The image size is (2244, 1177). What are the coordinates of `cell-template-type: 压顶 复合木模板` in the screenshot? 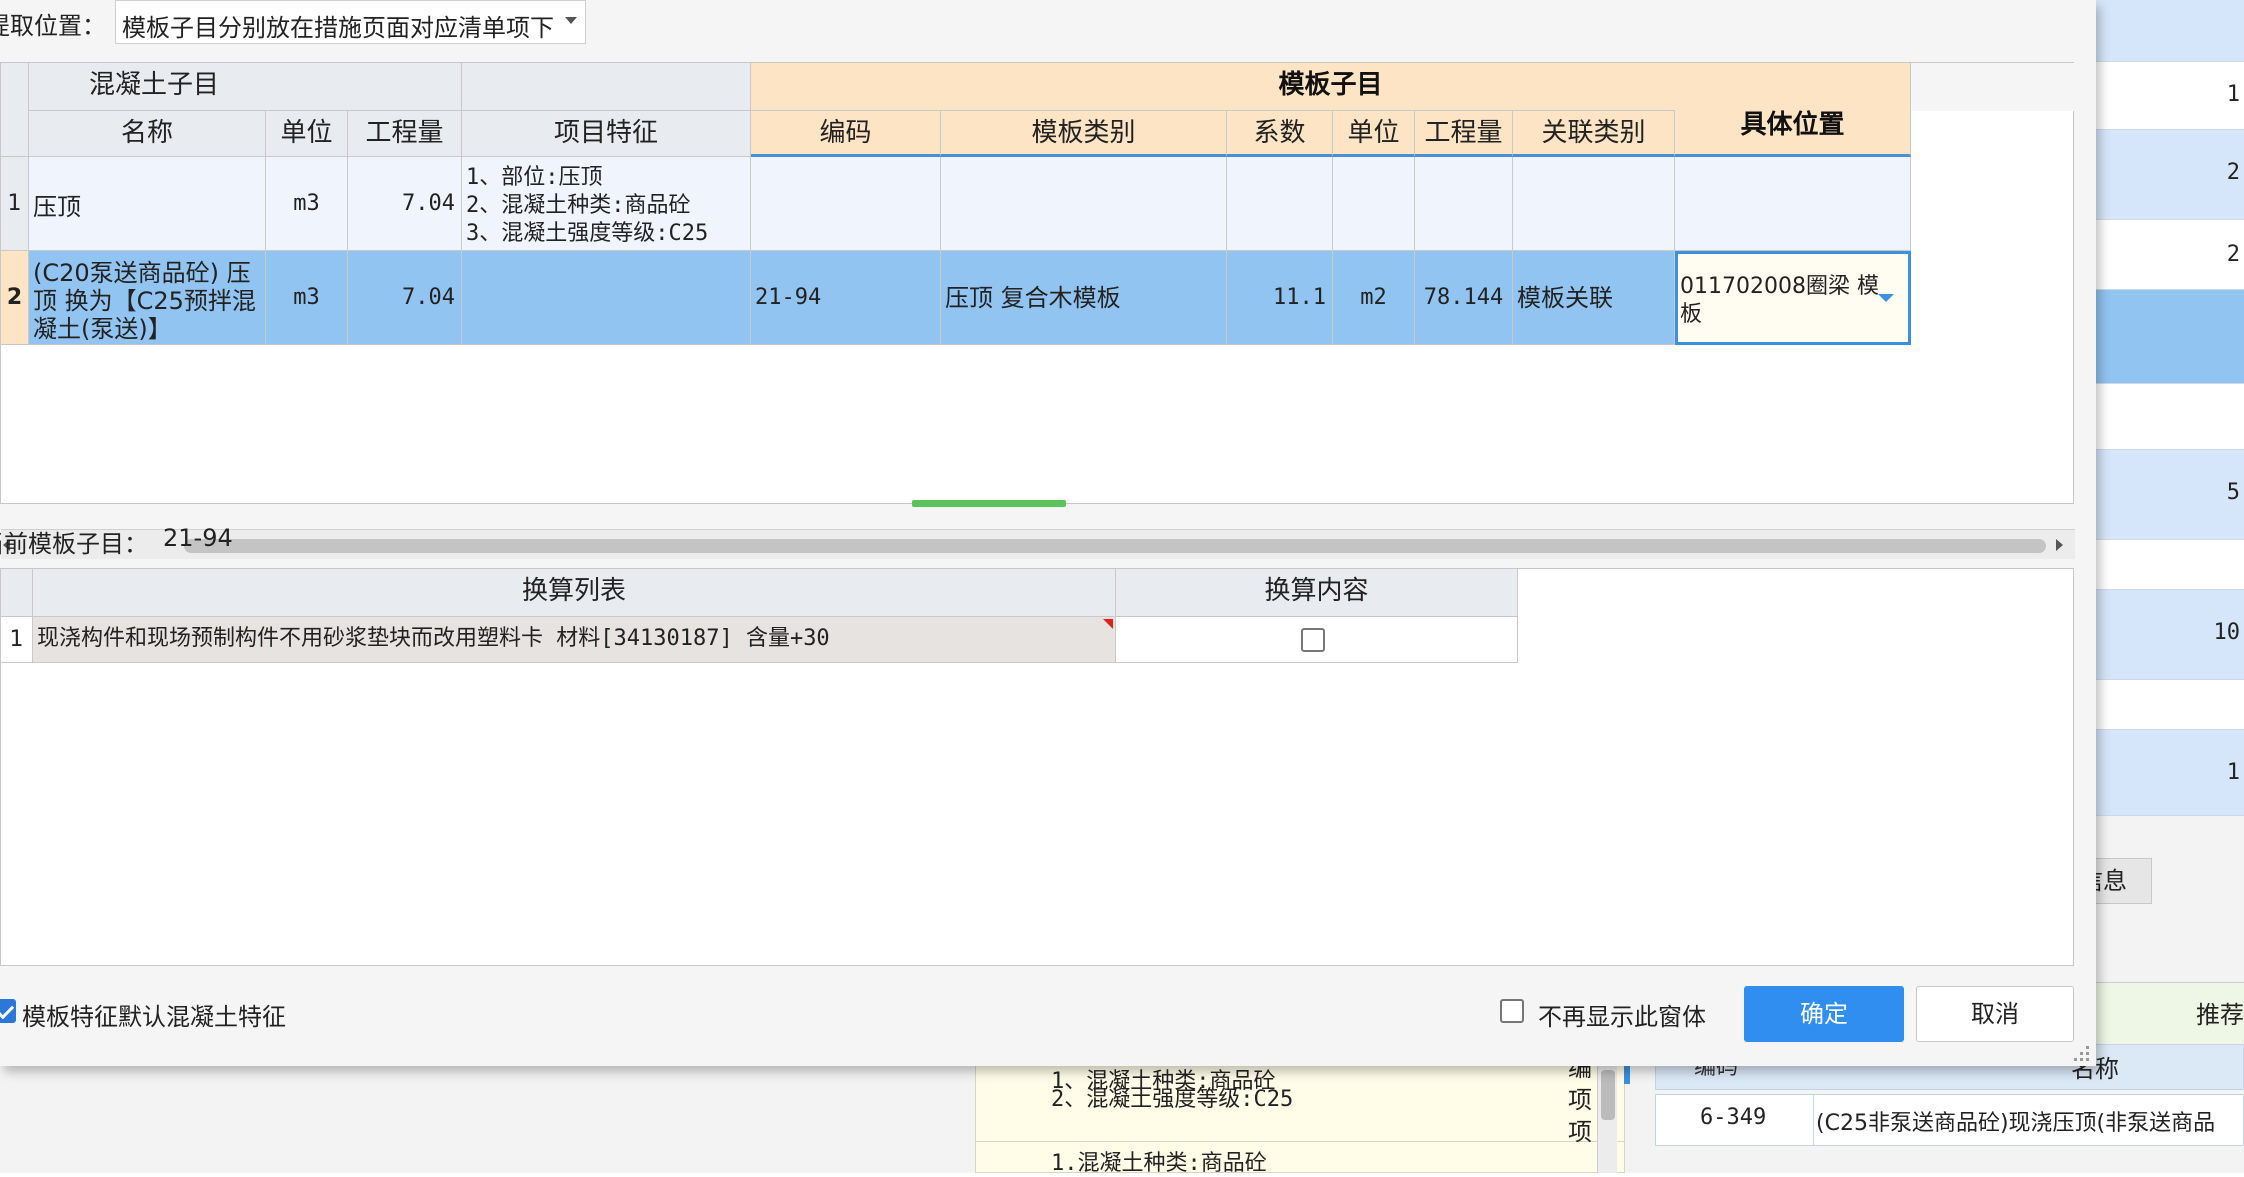 It's located at (1084, 298).